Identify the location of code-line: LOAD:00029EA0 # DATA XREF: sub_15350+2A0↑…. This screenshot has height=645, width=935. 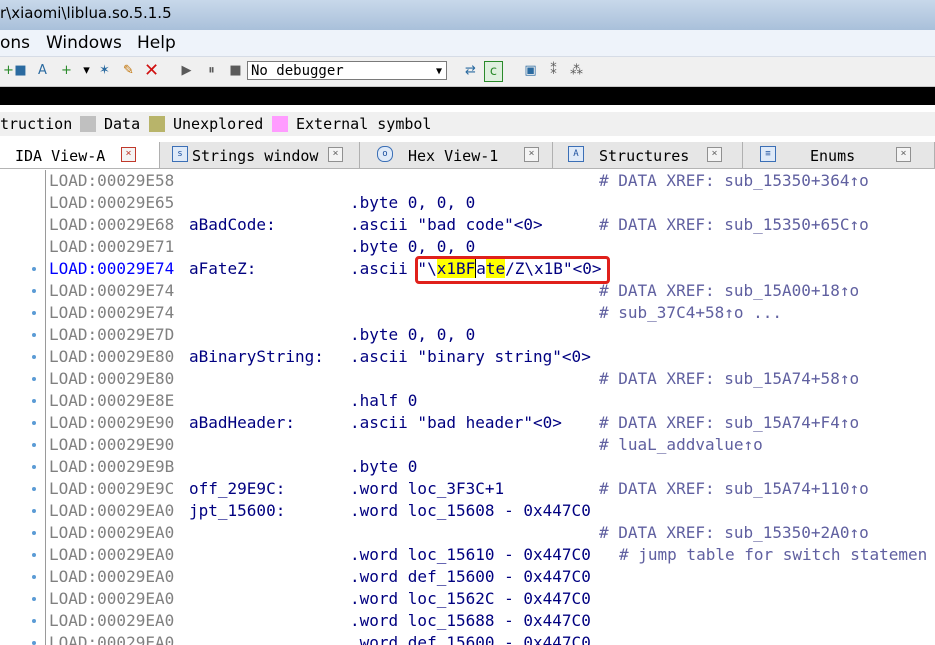
(467, 533).